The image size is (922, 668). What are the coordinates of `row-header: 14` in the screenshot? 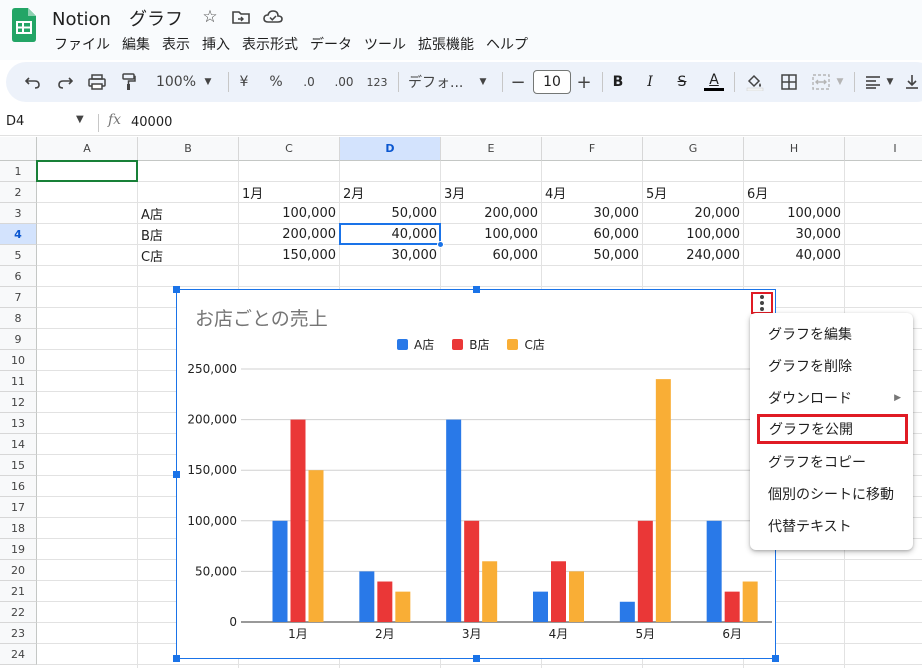 It's located at (18, 444).